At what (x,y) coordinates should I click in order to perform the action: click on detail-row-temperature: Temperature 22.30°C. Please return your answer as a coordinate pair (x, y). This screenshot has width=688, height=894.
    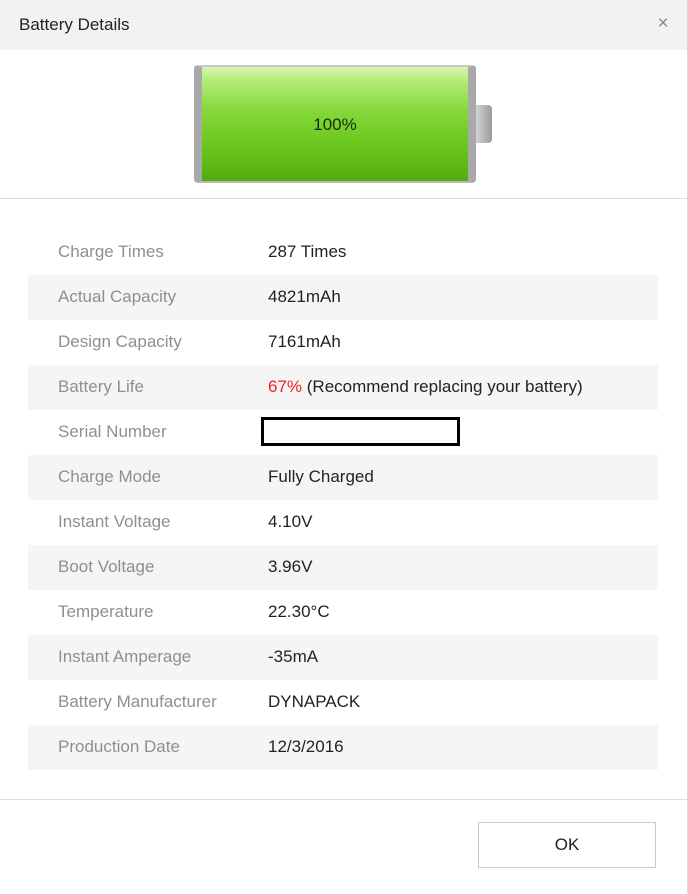
    Looking at the image, I should click on (343, 612).